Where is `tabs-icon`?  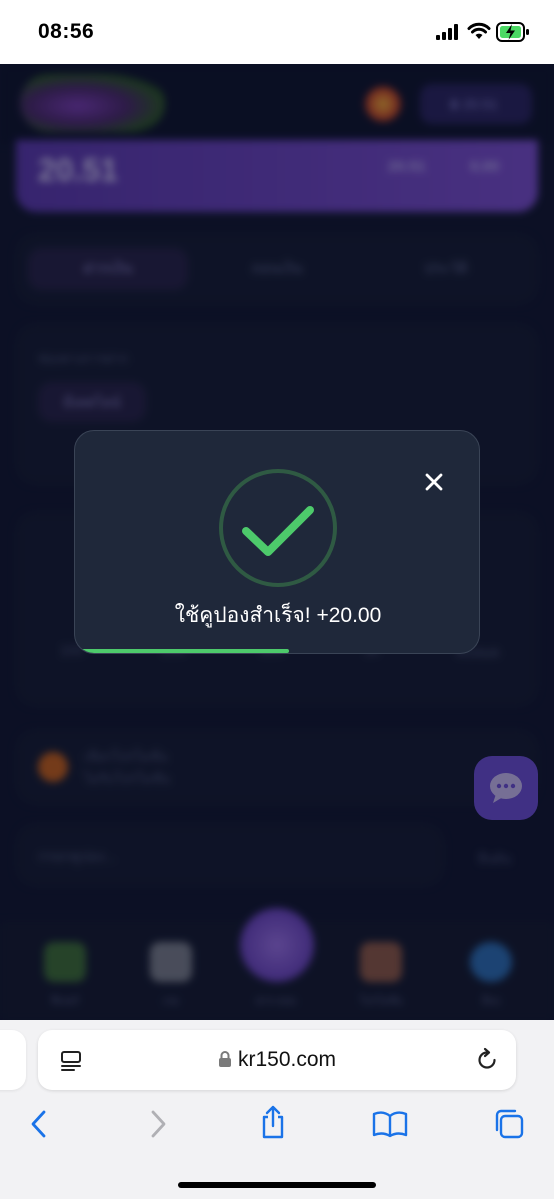
tabs-icon is located at coordinates (509, 1124).